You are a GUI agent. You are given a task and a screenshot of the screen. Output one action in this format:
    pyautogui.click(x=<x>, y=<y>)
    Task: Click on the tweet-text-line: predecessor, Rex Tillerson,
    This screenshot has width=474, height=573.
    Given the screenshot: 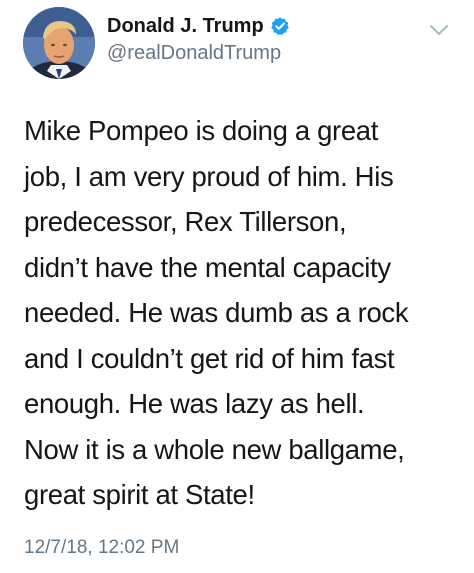 What is the action you would take?
    pyautogui.click(x=185, y=221)
    